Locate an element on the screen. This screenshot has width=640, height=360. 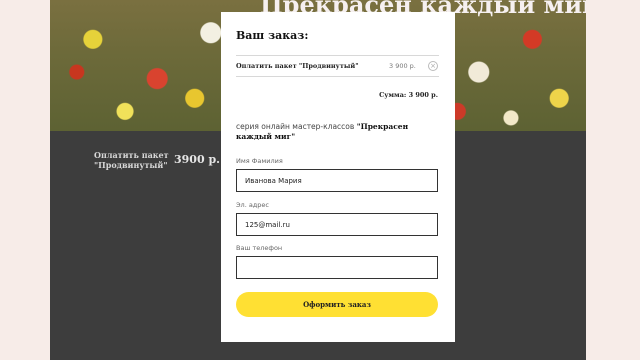
series-prefix: серия онлайн мастер-классов is located at coordinates (296, 126).